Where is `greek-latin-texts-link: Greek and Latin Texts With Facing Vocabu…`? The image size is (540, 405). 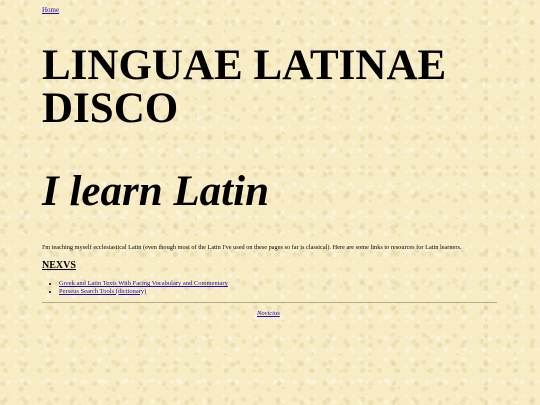 greek-latin-texts-link: Greek and Latin Texts With Facing Vocabu… is located at coordinates (143, 283).